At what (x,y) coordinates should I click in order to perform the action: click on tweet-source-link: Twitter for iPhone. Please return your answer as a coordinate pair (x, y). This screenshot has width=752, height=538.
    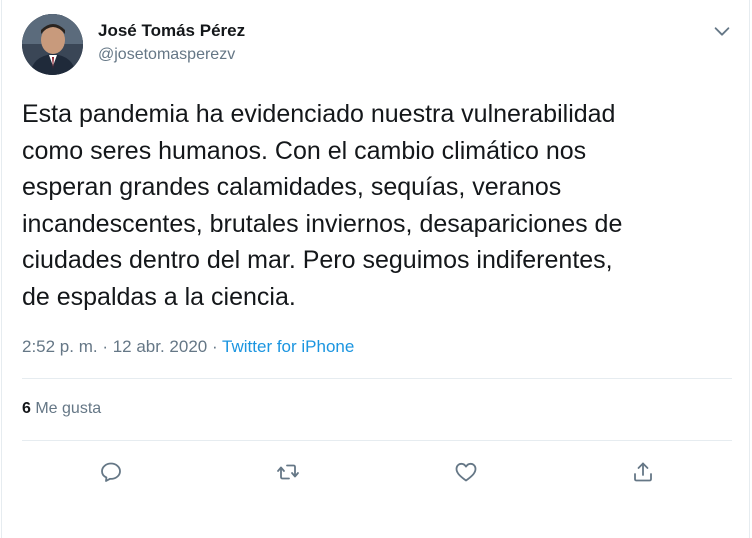
    Looking at the image, I should click on (288, 346).